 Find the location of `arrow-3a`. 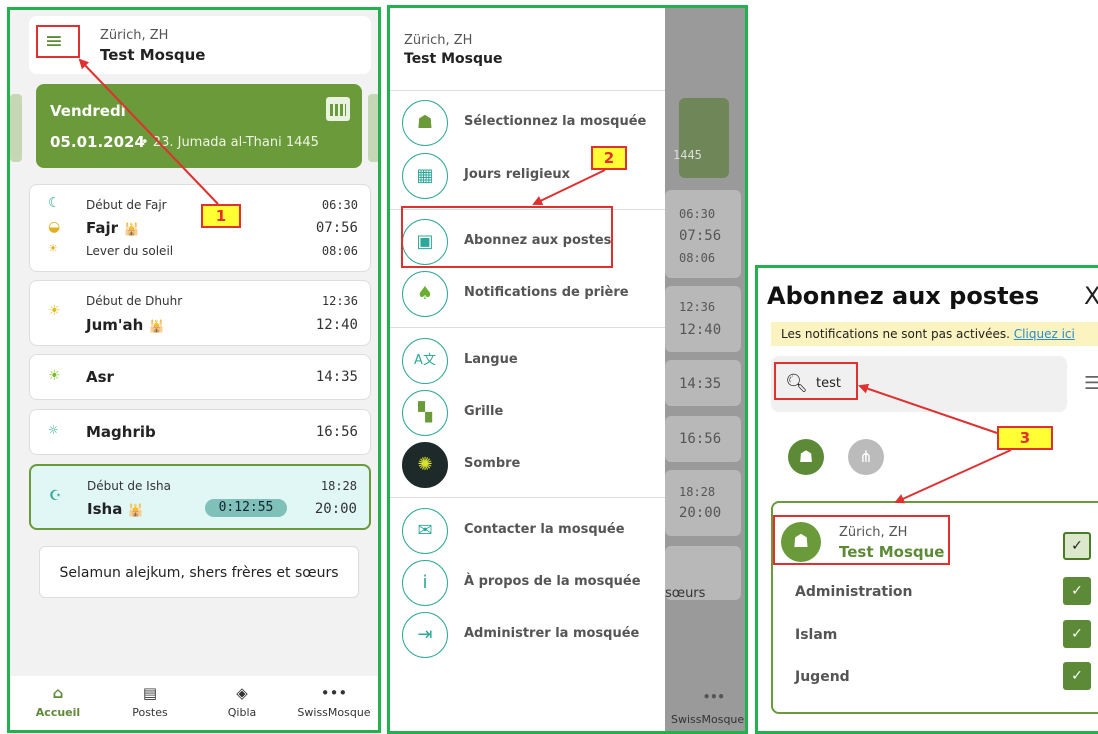

arrow-3a is located at coordinates (928, 408).